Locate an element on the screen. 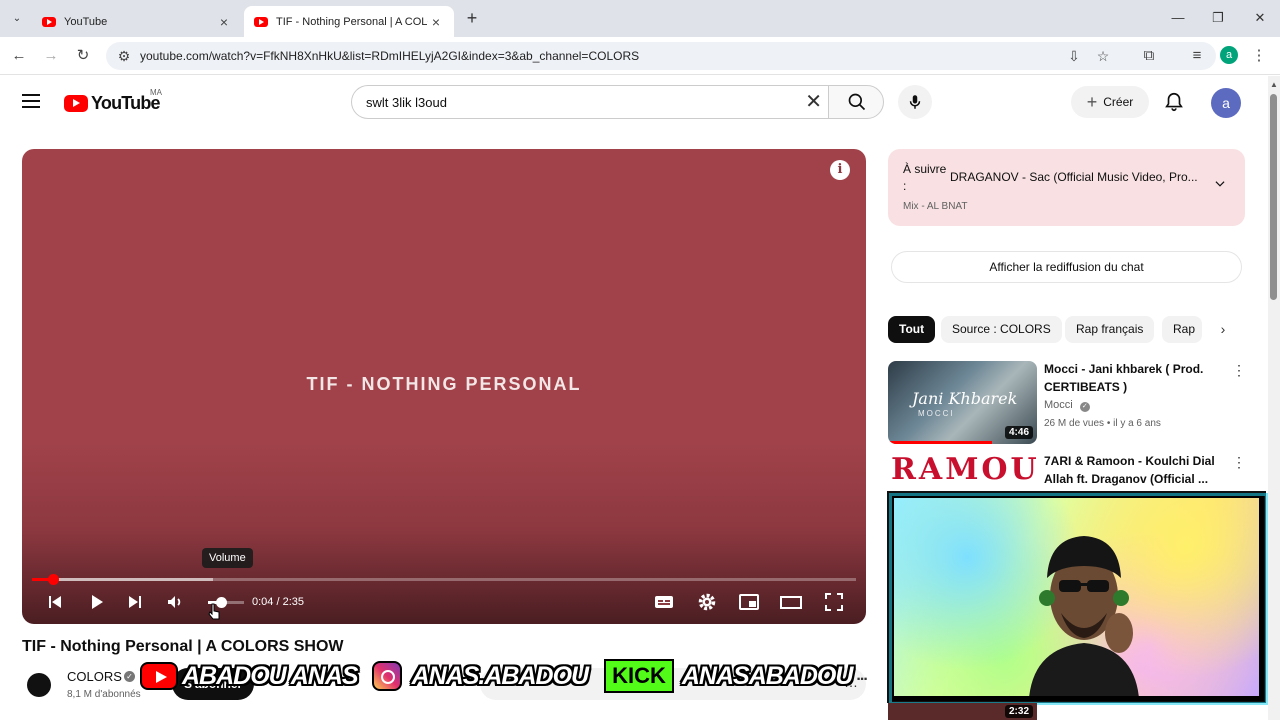 The image size is (1280, 720). play-button is located at coordinates (96, 602).